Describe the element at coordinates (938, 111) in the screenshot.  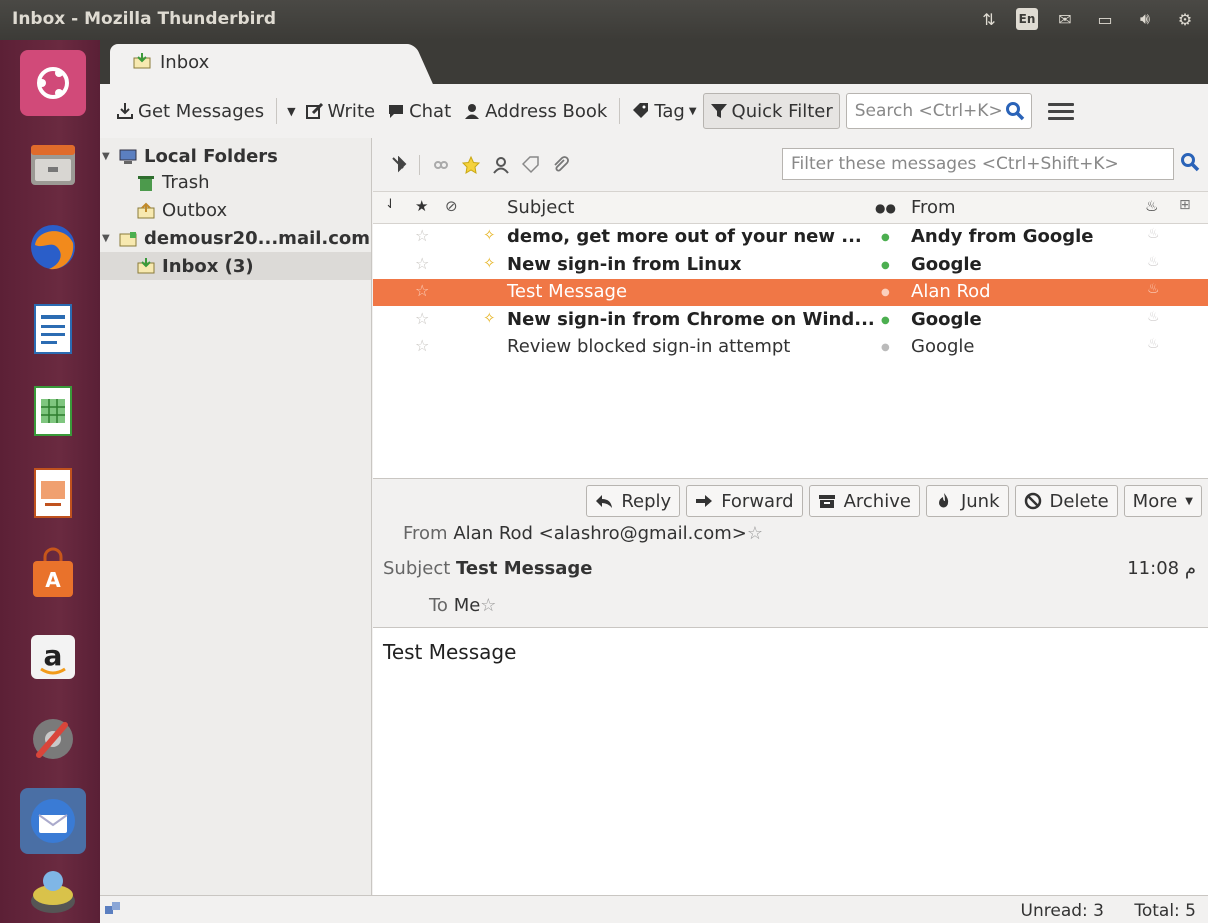
I see `search-input: Search <Ctrl+K>` at that location.